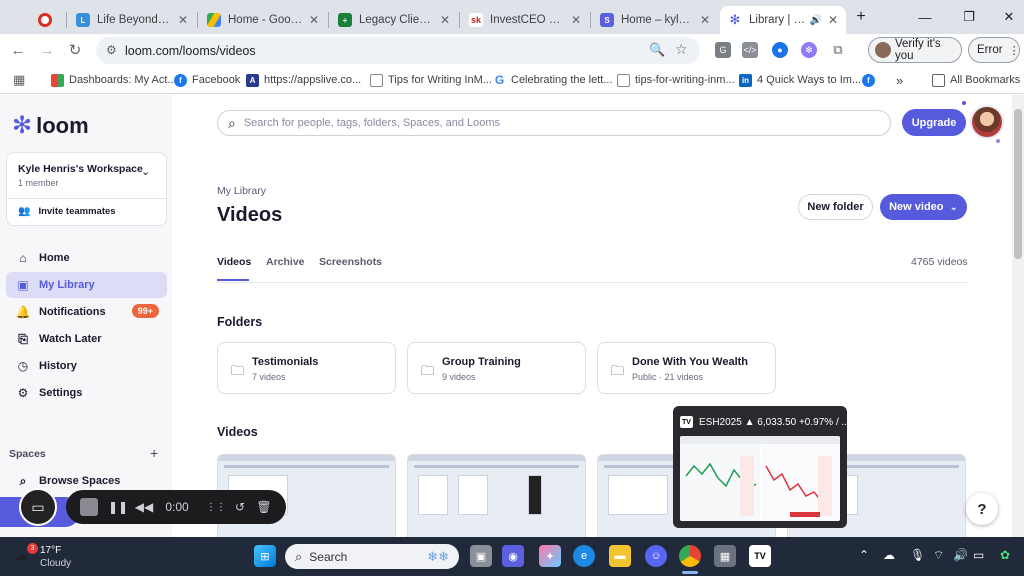 The width and height of the screenshot is (1024, 576). Describe the element at coordinates (723, 50) in the screenshot. I see `grammarly-ext-icon: G` at that location.